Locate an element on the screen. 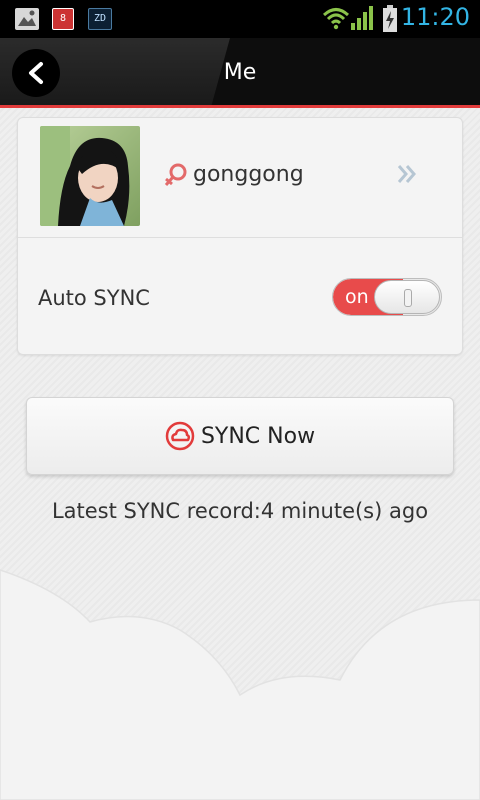  avatar is located at coordinates (90, 176).